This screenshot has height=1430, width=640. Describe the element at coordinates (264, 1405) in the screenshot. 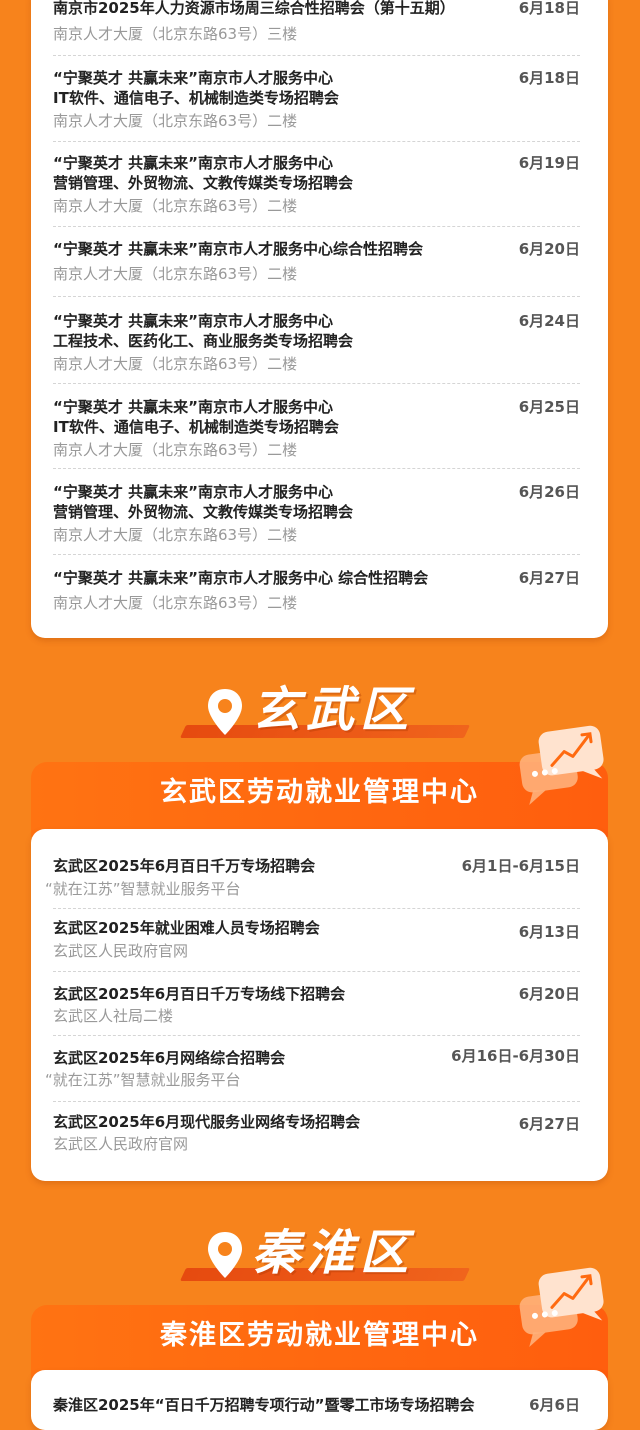

I see `event-title: 秦淮区2025年“百日千万招聘专项行动”暨零工市场专场招聘会` at that location.